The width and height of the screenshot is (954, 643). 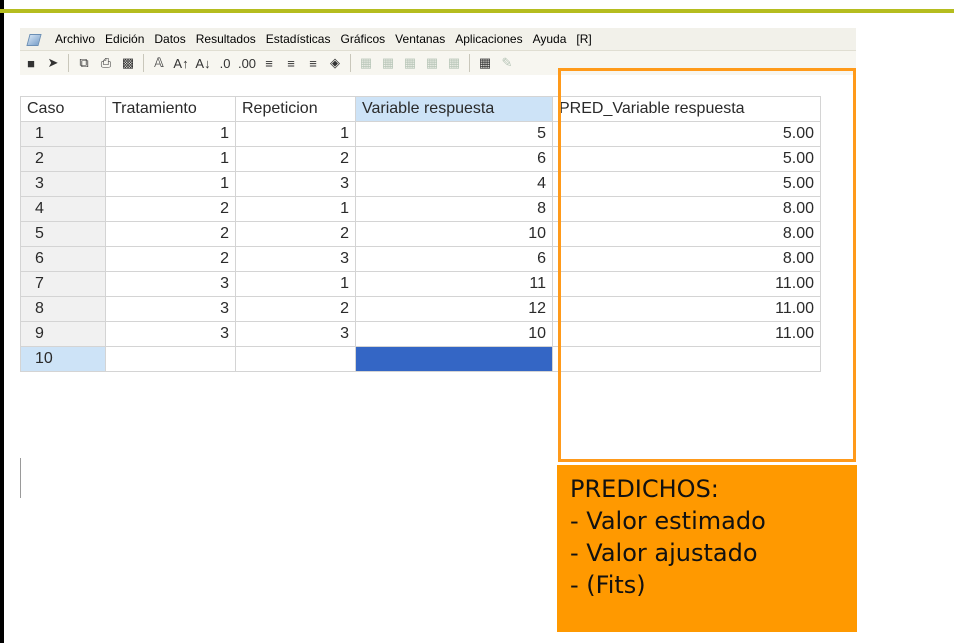 I want to click on row-number: 8, so click(x=63, y=309).